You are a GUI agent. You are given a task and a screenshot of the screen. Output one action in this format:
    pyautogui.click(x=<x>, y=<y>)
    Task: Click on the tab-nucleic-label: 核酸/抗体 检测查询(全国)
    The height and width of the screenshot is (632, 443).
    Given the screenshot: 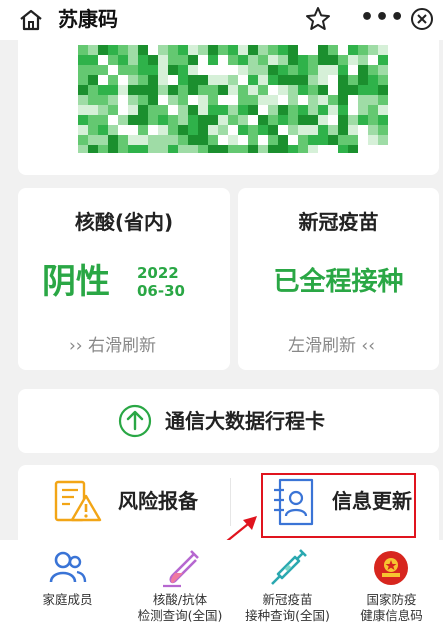 What is the action you would take?
    pyautogui.click(x=180, y=608)
    